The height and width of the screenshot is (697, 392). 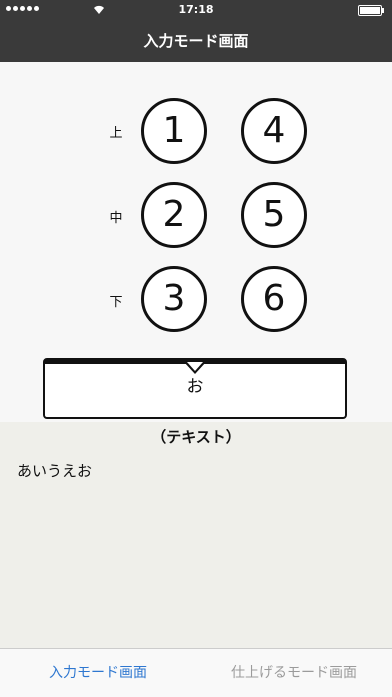 I want to click on key-2: 2, so click(x=174, y=215).